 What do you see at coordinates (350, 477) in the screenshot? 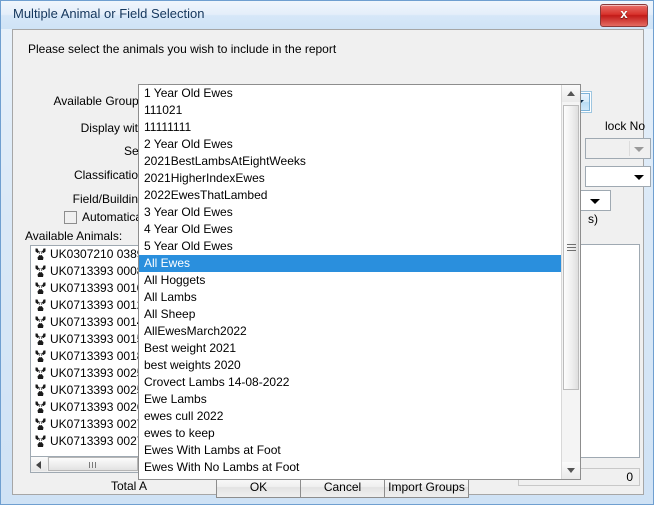
I see `dropdown-option: EwesToJacob2021` at bounding box center [350, 477].